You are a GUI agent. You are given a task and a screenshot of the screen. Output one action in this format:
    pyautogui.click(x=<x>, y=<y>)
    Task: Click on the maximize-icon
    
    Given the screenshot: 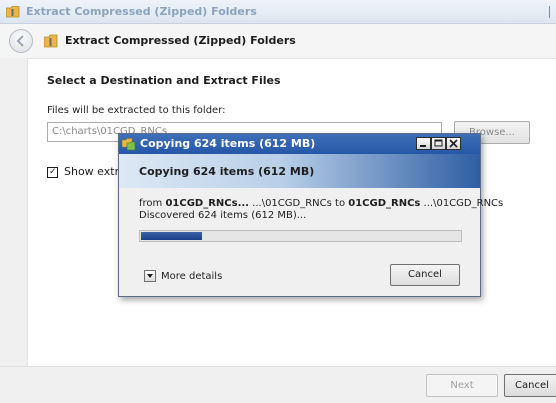 What is the action you would take?
    pyautogui.click(x=438, y=143)
    